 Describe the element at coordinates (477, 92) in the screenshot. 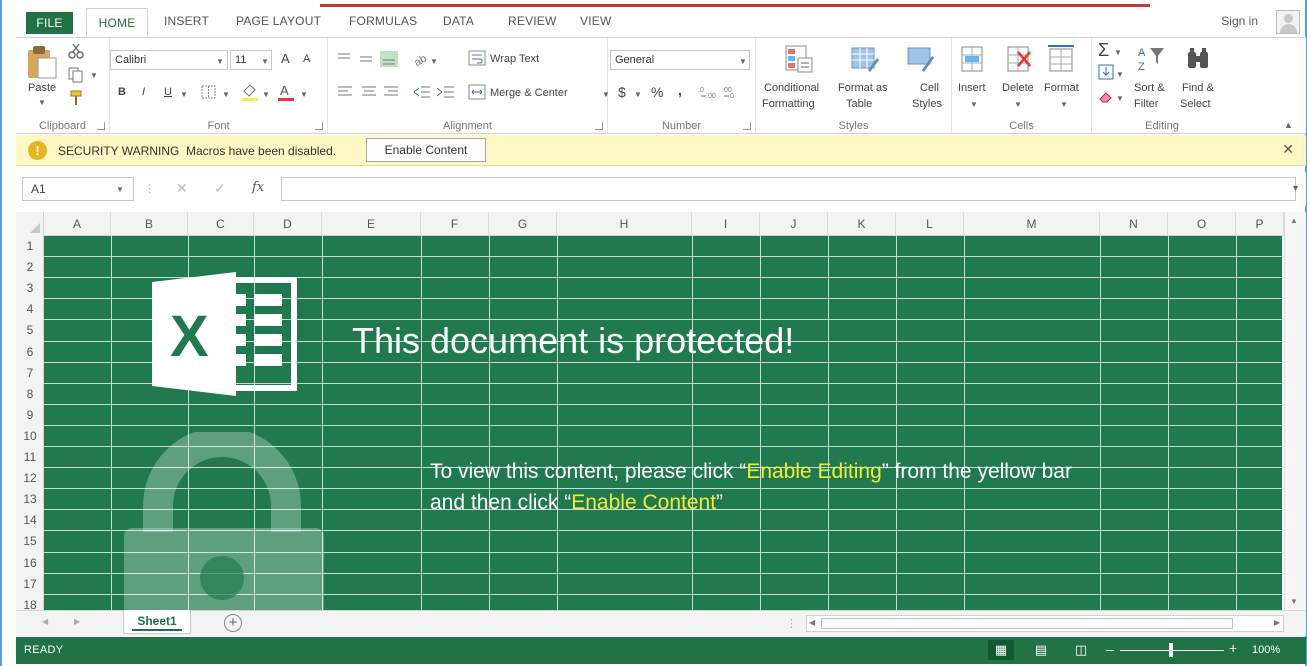

I see `merge-center-icon` at that location.